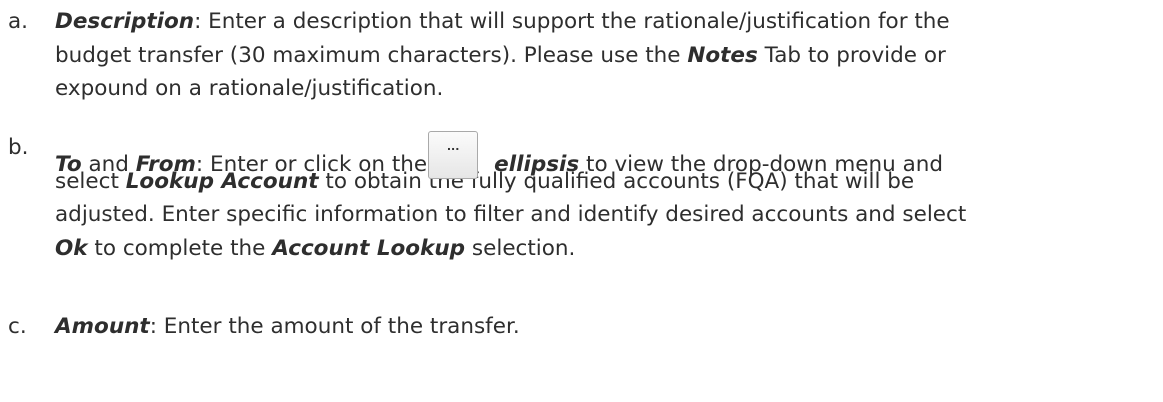 The width and height of the screenshot is (1163, 402). Describe the element at coordinates (520, 248) in the screenshot. I see `text-run: selection.` at that location.